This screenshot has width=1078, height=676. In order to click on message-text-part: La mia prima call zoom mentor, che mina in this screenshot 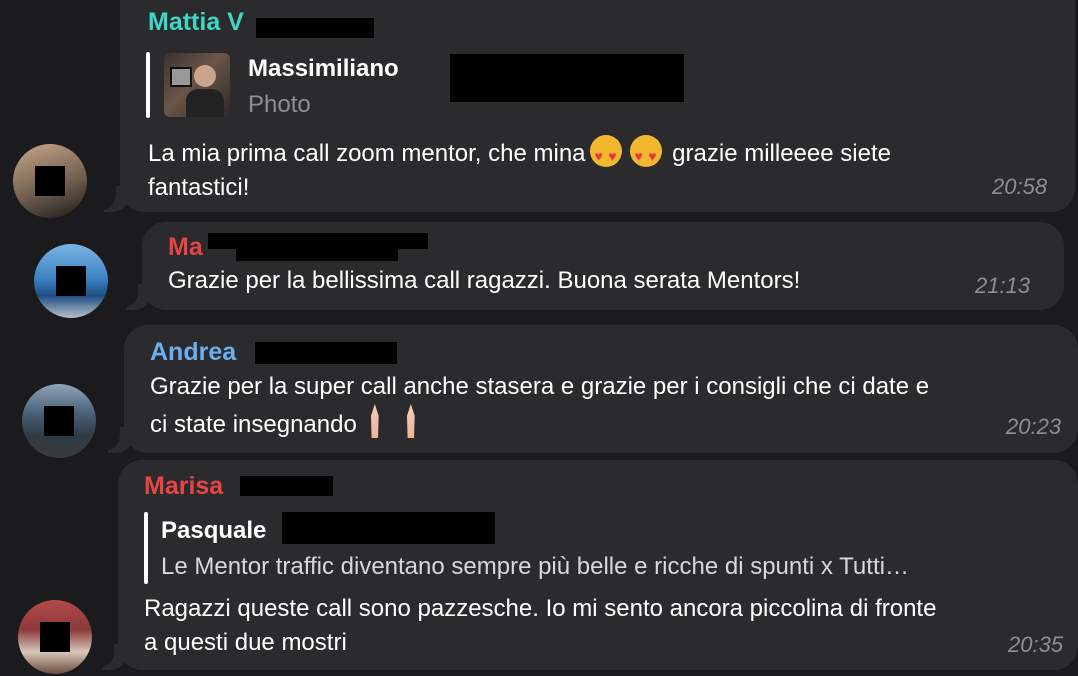, I will do `click(367, 153)`.